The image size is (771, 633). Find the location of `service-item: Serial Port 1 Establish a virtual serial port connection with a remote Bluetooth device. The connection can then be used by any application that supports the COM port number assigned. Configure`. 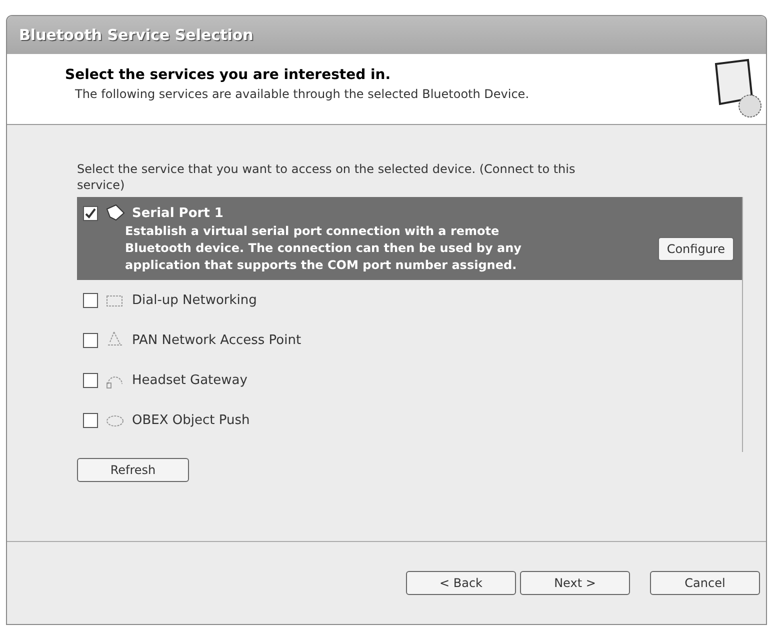

service-item: Serial Port 1 Establish a virtual serial port connection with a remote Bluetooth device. The connection can then be used by any application that supports the COM port number assigned. Configure is located at coordinates (409, 238).